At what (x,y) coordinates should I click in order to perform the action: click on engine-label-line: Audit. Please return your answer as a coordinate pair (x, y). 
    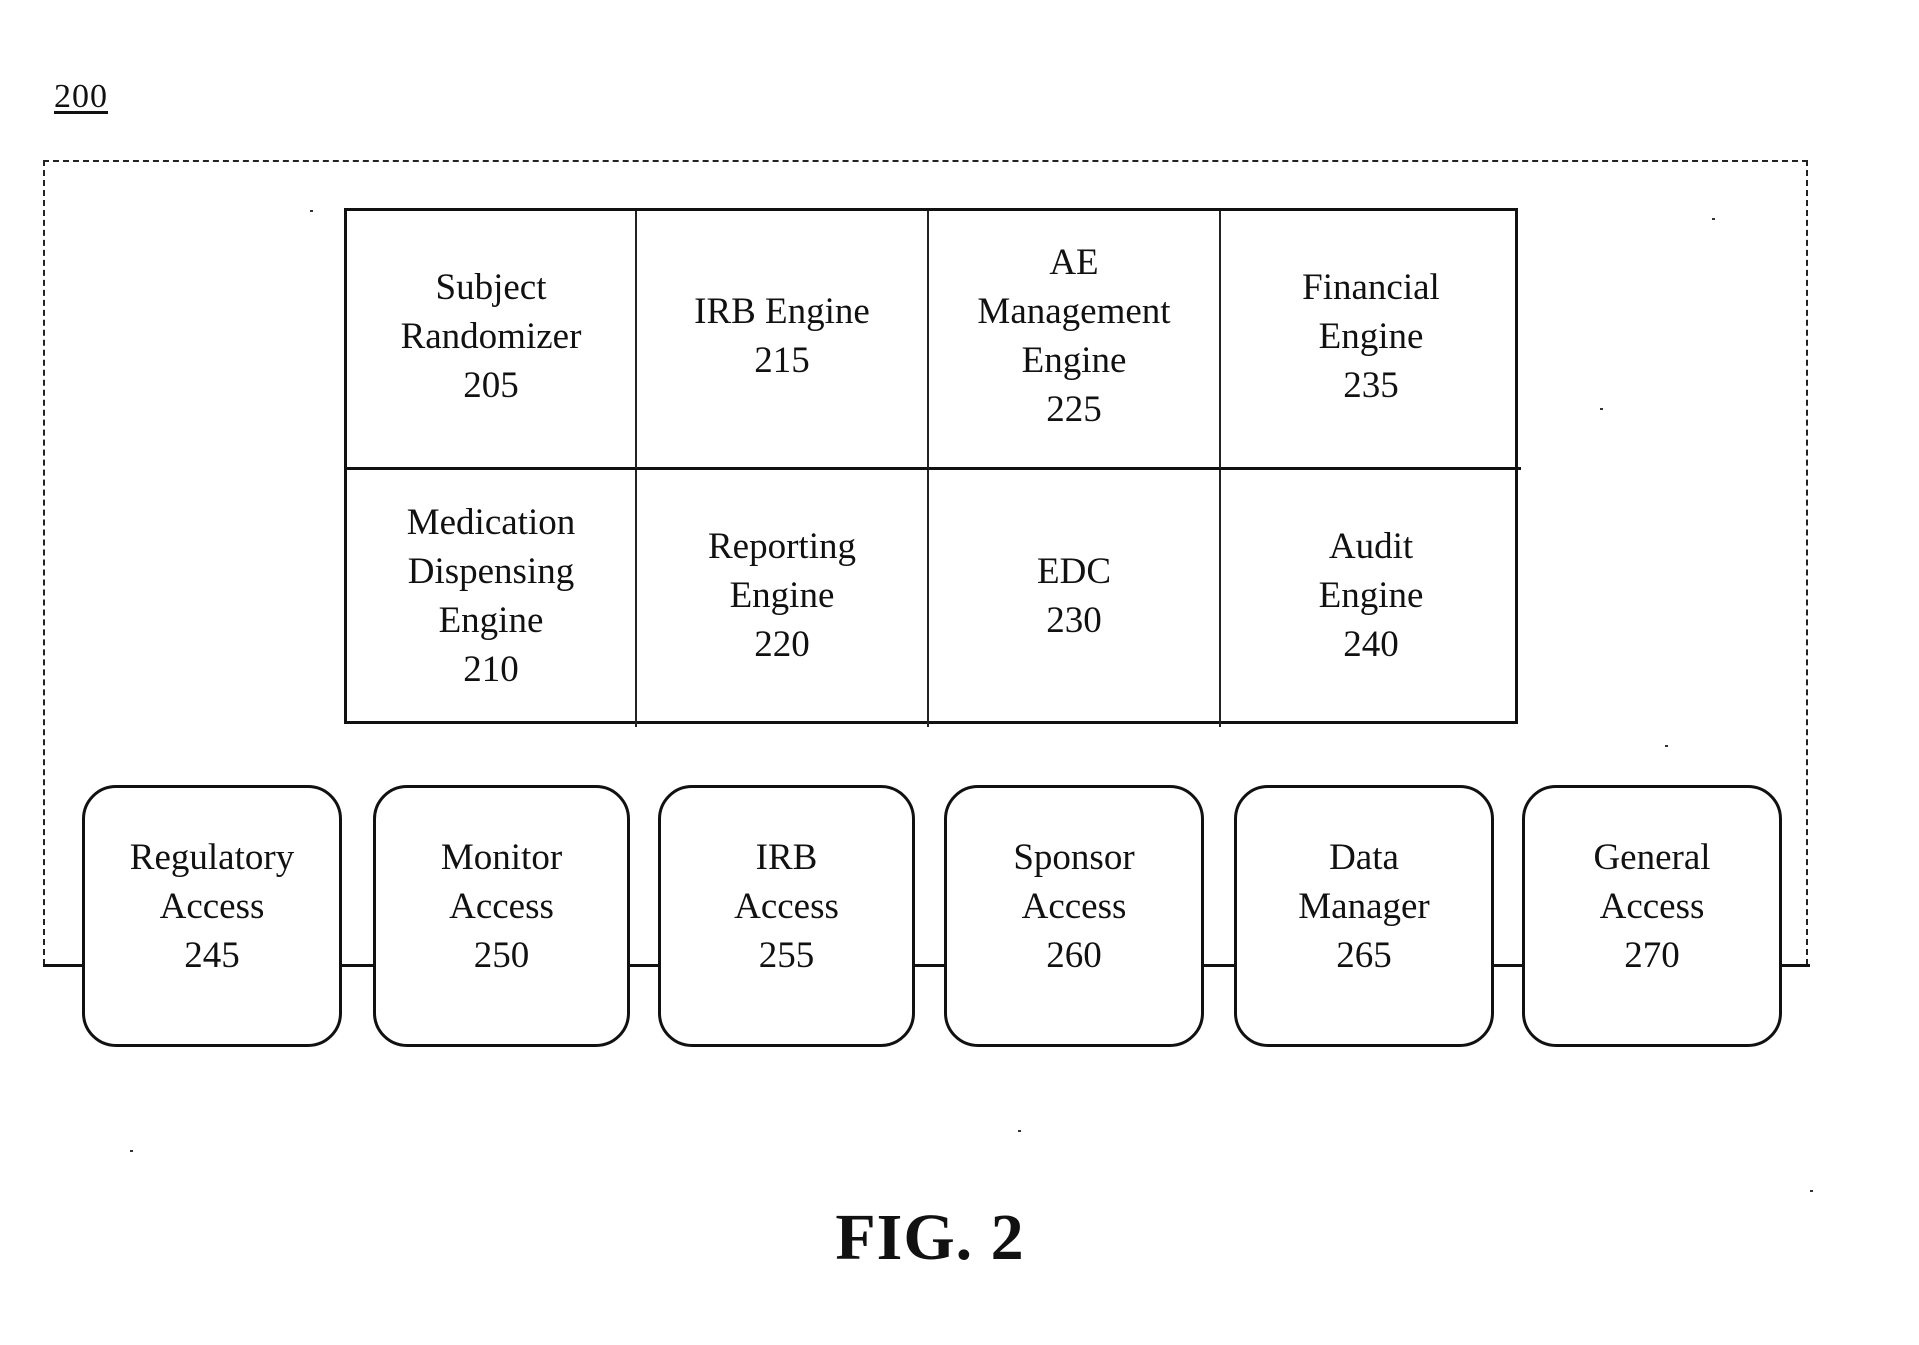
    Looking at the image, I should click on (1371, 546).